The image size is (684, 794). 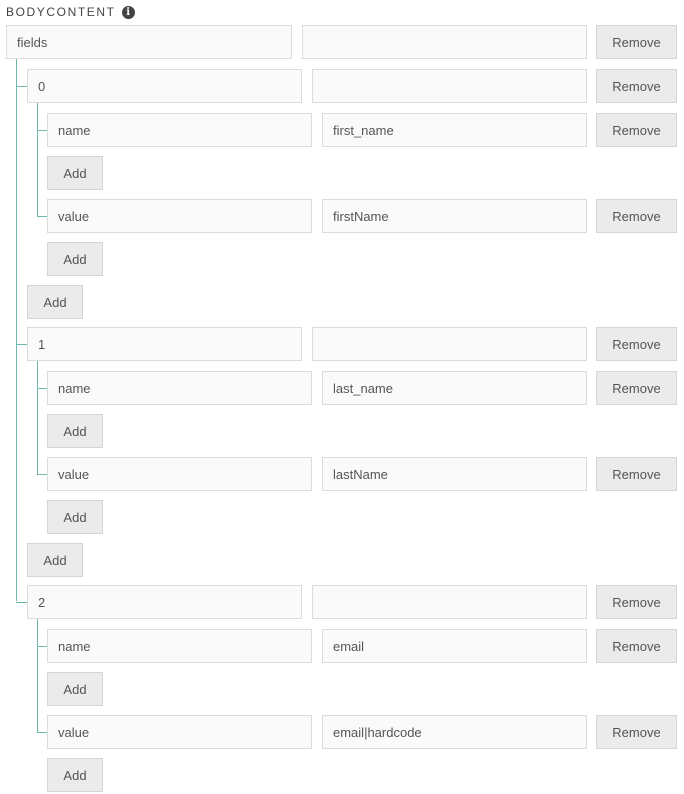 I want to click on item-2-name-add-button: Add, so click(x=75, y=689).